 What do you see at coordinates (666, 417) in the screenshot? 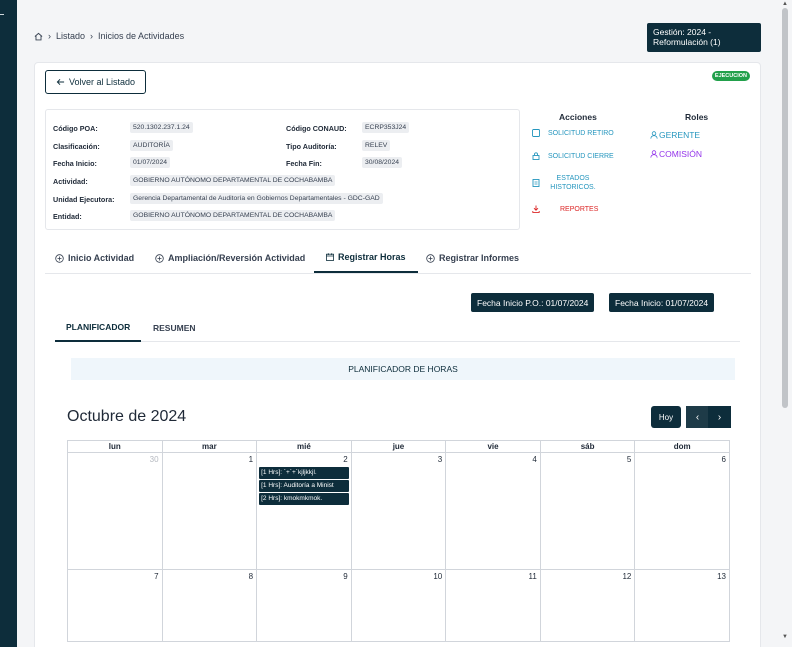
I see `today-button: Hoy` at bounding box center [666, 417].